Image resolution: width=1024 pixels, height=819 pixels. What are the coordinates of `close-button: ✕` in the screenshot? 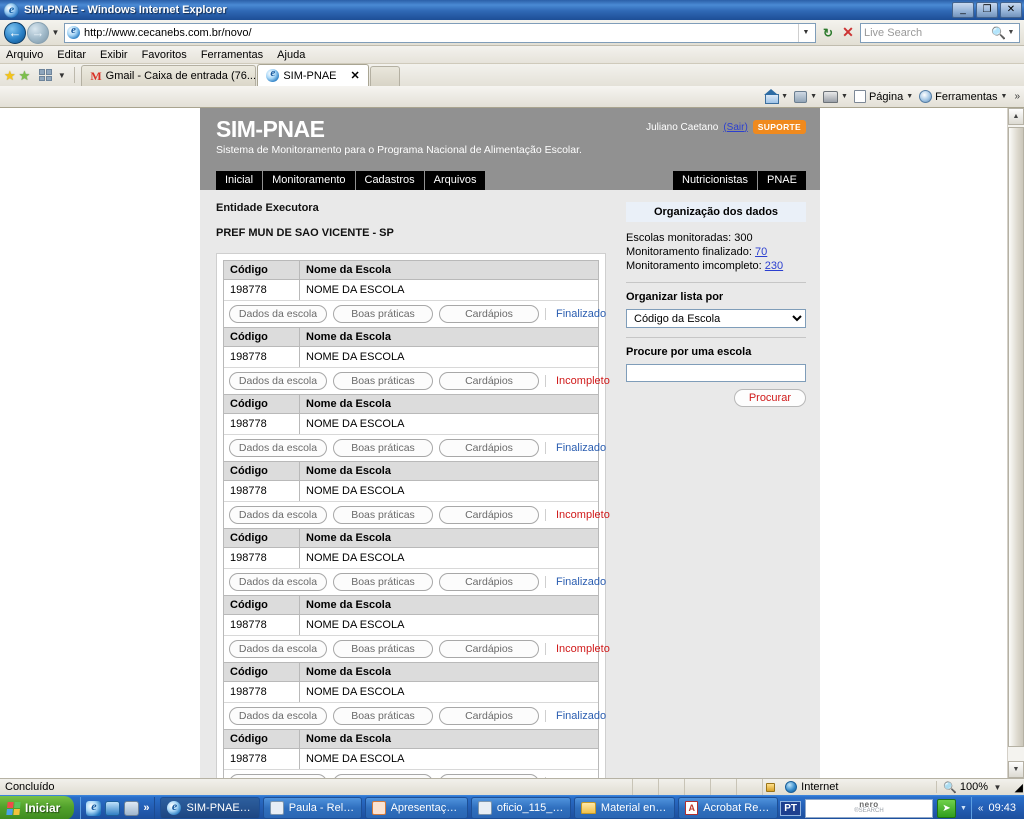 It's located at (1011, 10).